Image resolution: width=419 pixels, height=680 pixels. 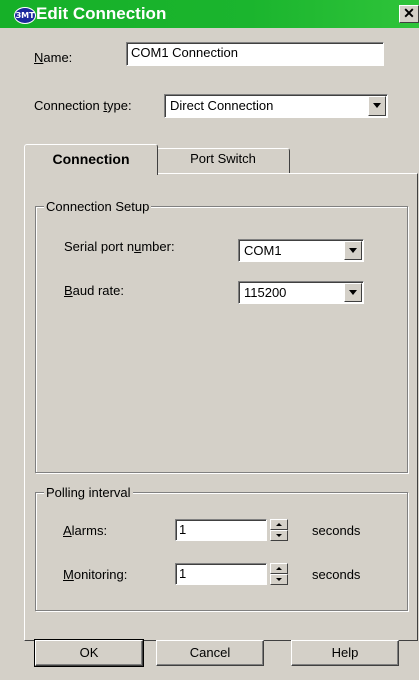 What do you see at coordinates (119, 246) in the screenshot?
I see `serial-port-label: Serial port number:` at bounding box center [119, 246].